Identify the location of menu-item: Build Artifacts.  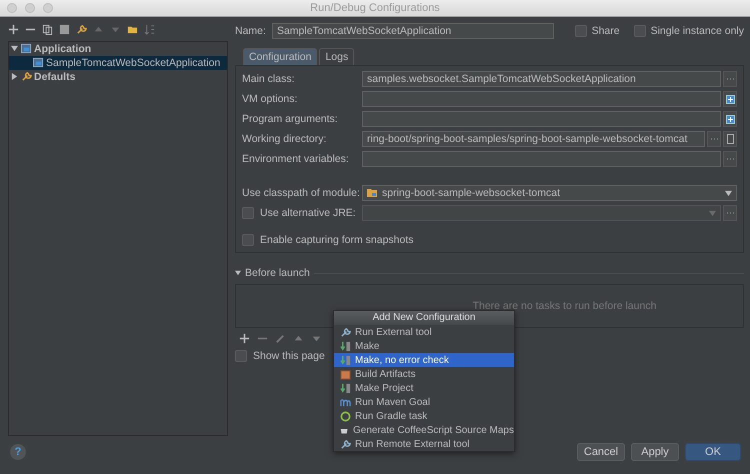
(424, 374).